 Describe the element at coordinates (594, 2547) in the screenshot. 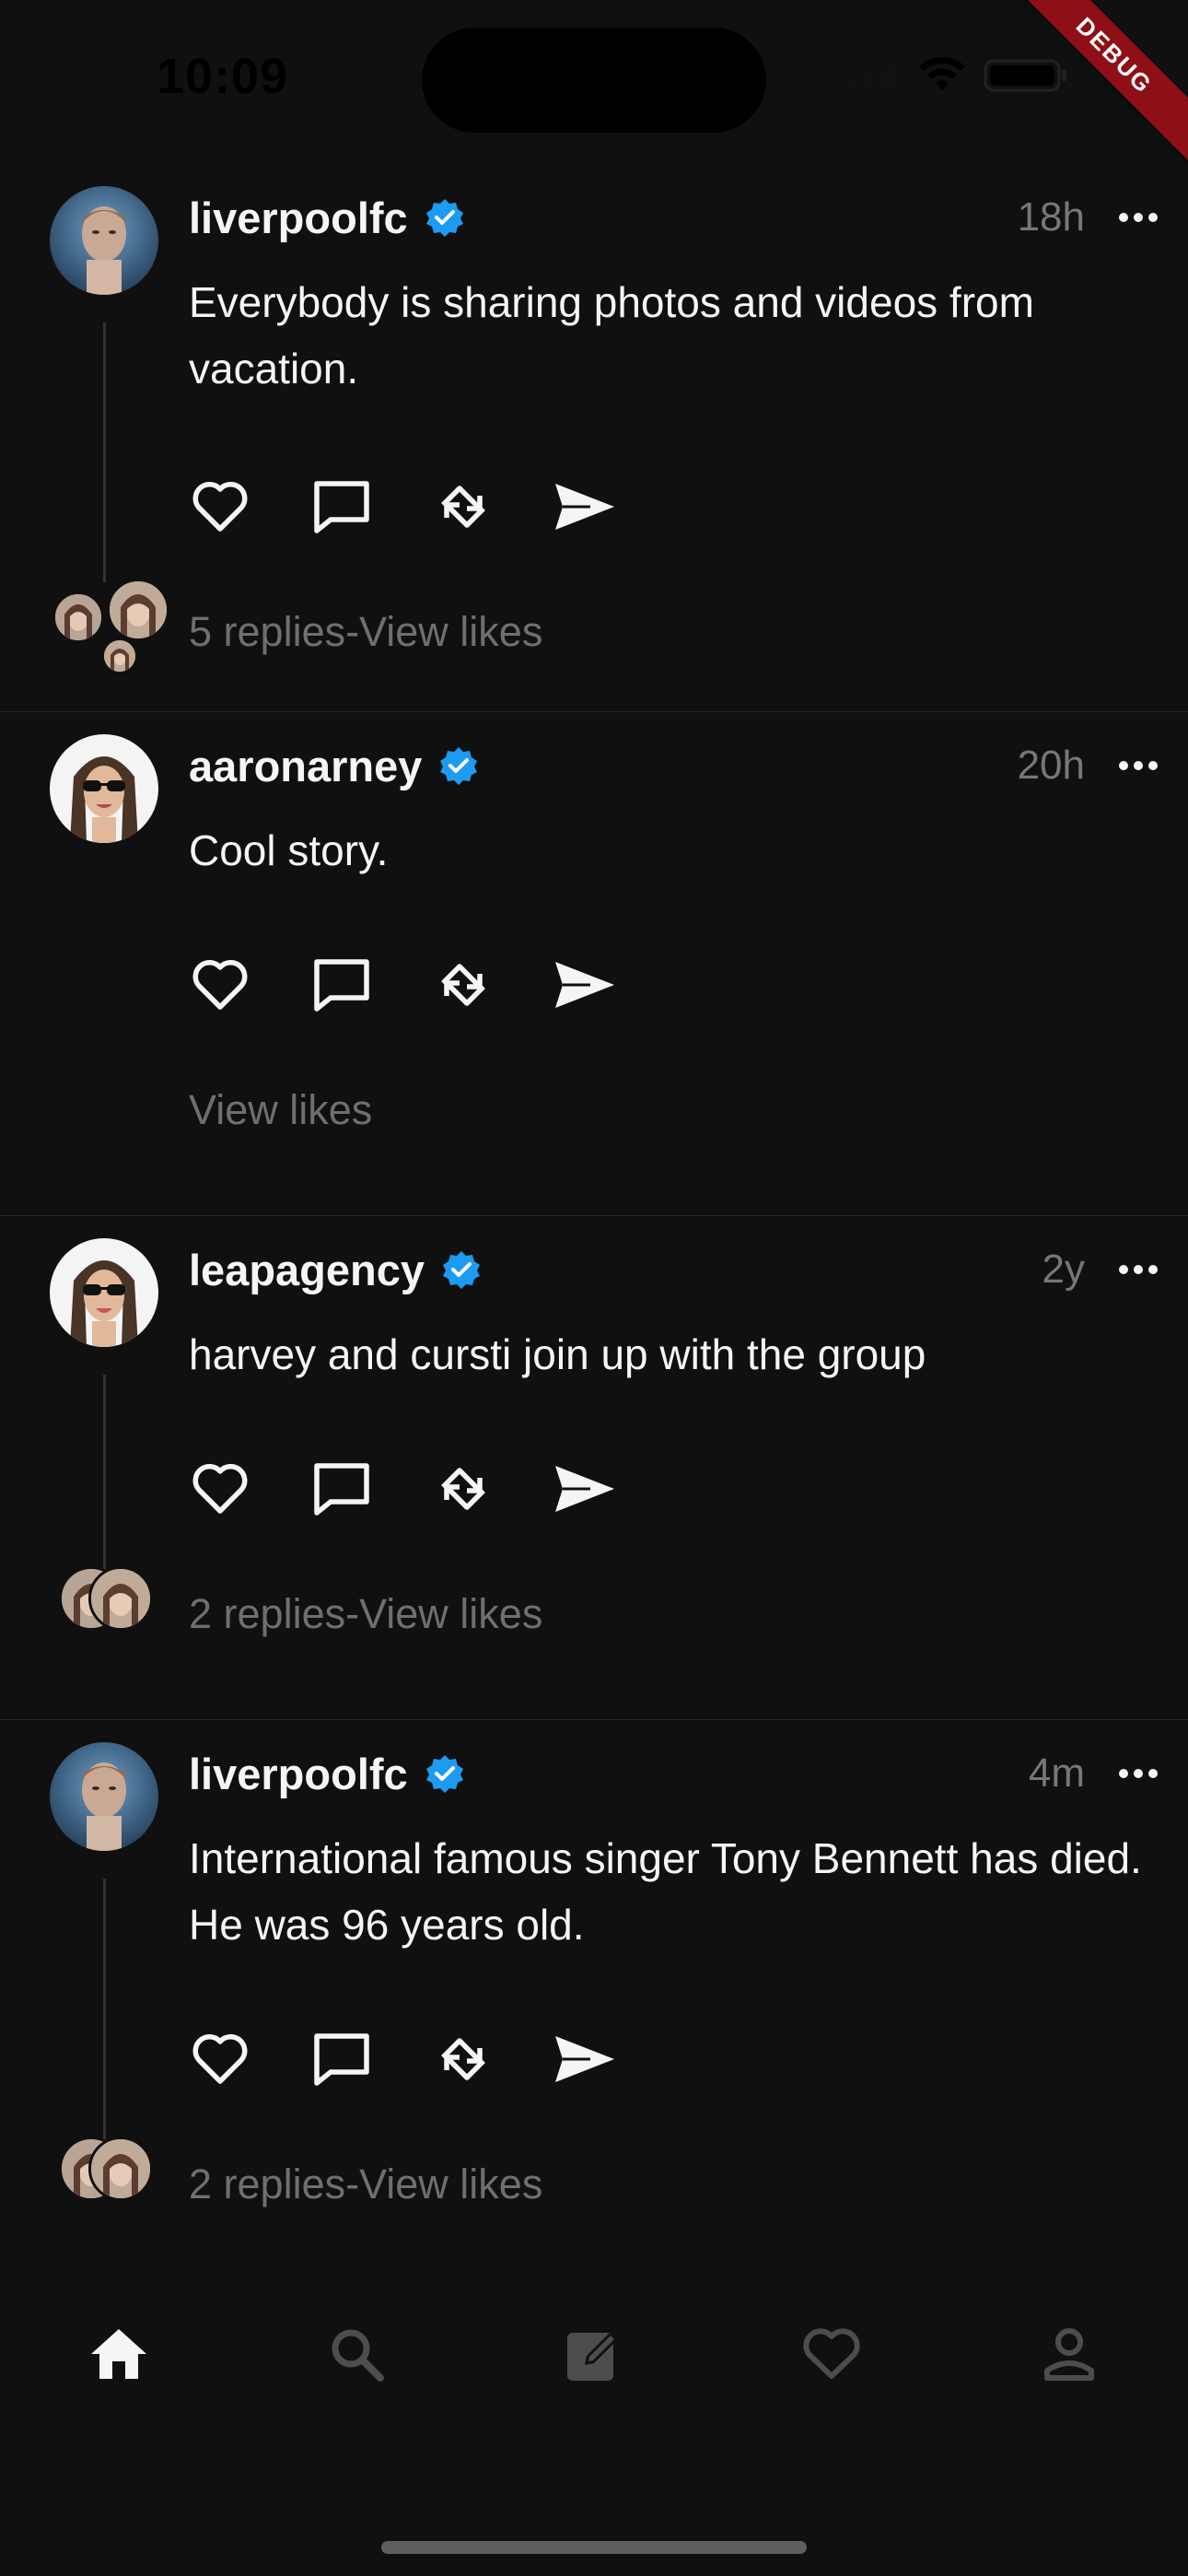

I see `home-indicator` at that location.